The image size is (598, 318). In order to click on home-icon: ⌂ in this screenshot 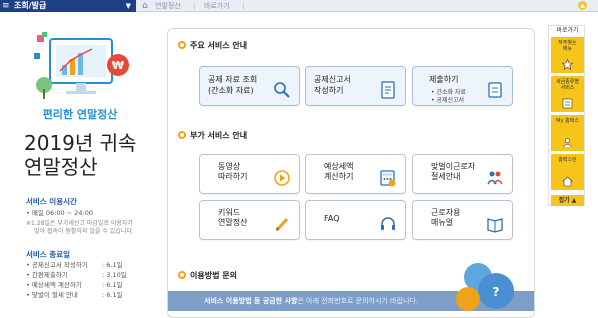, I will do `click(145, 6)`.